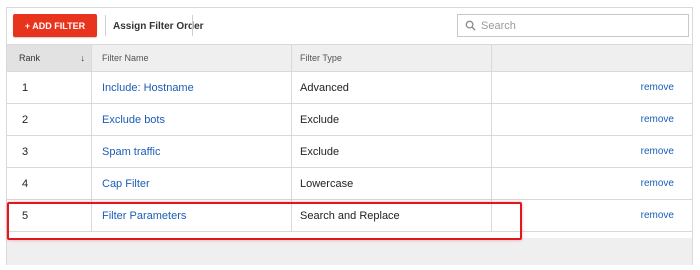 The image size is (700, 270). I want to click on rank-cell: 3, so click(49, 151).